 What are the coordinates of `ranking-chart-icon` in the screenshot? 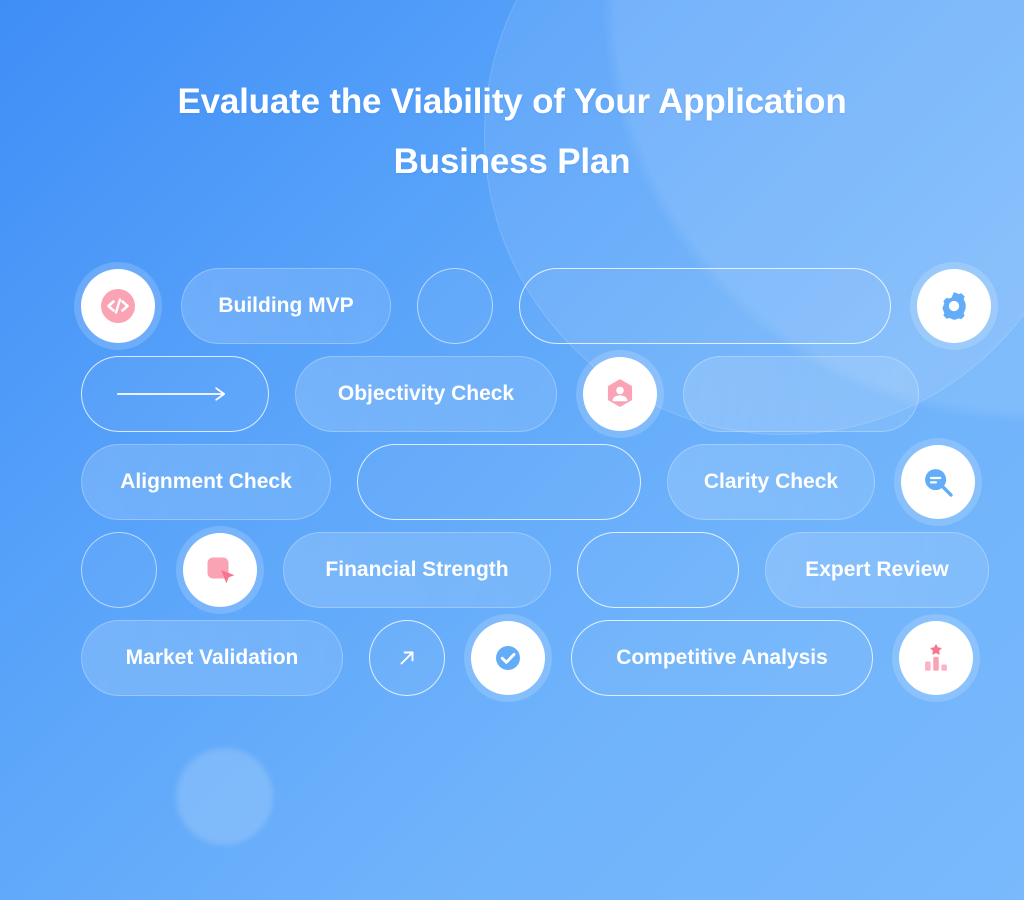 It's located at (936, 658).